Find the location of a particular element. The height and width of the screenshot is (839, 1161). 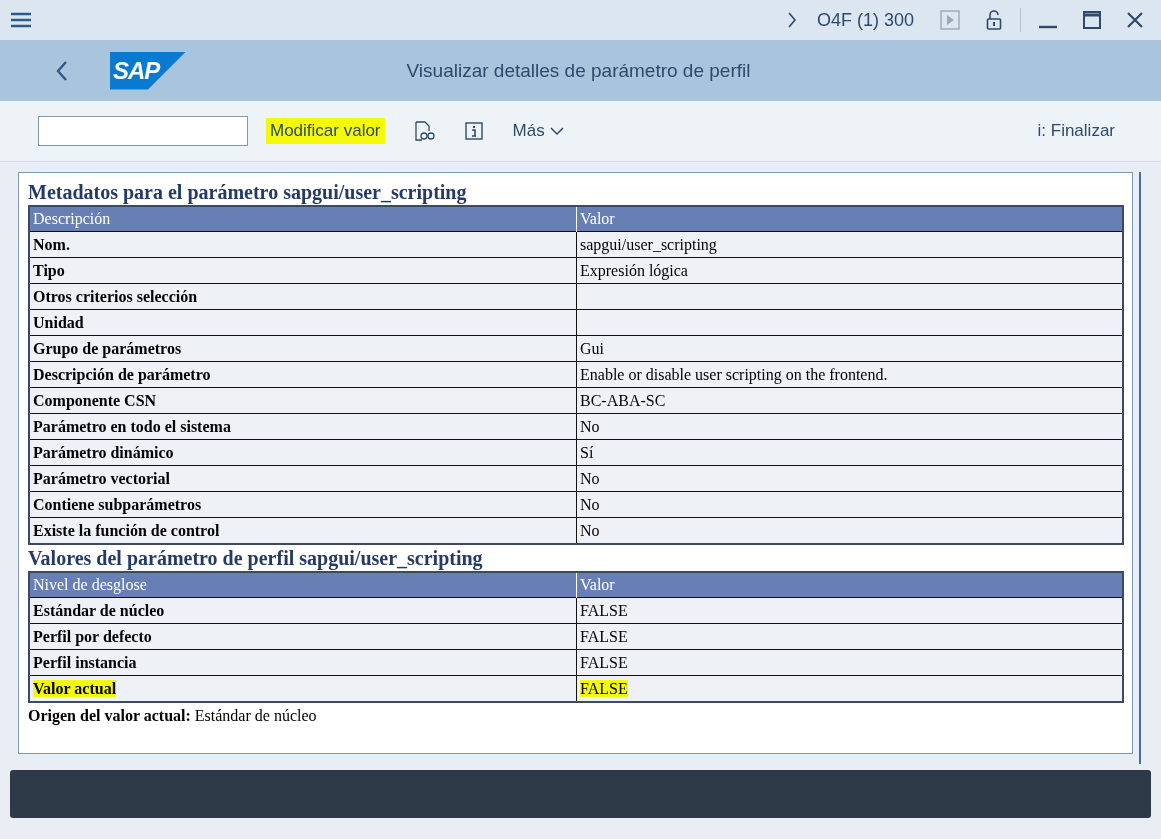

table-cell: Estándar de núcleo is located at coordinates (303, 610).